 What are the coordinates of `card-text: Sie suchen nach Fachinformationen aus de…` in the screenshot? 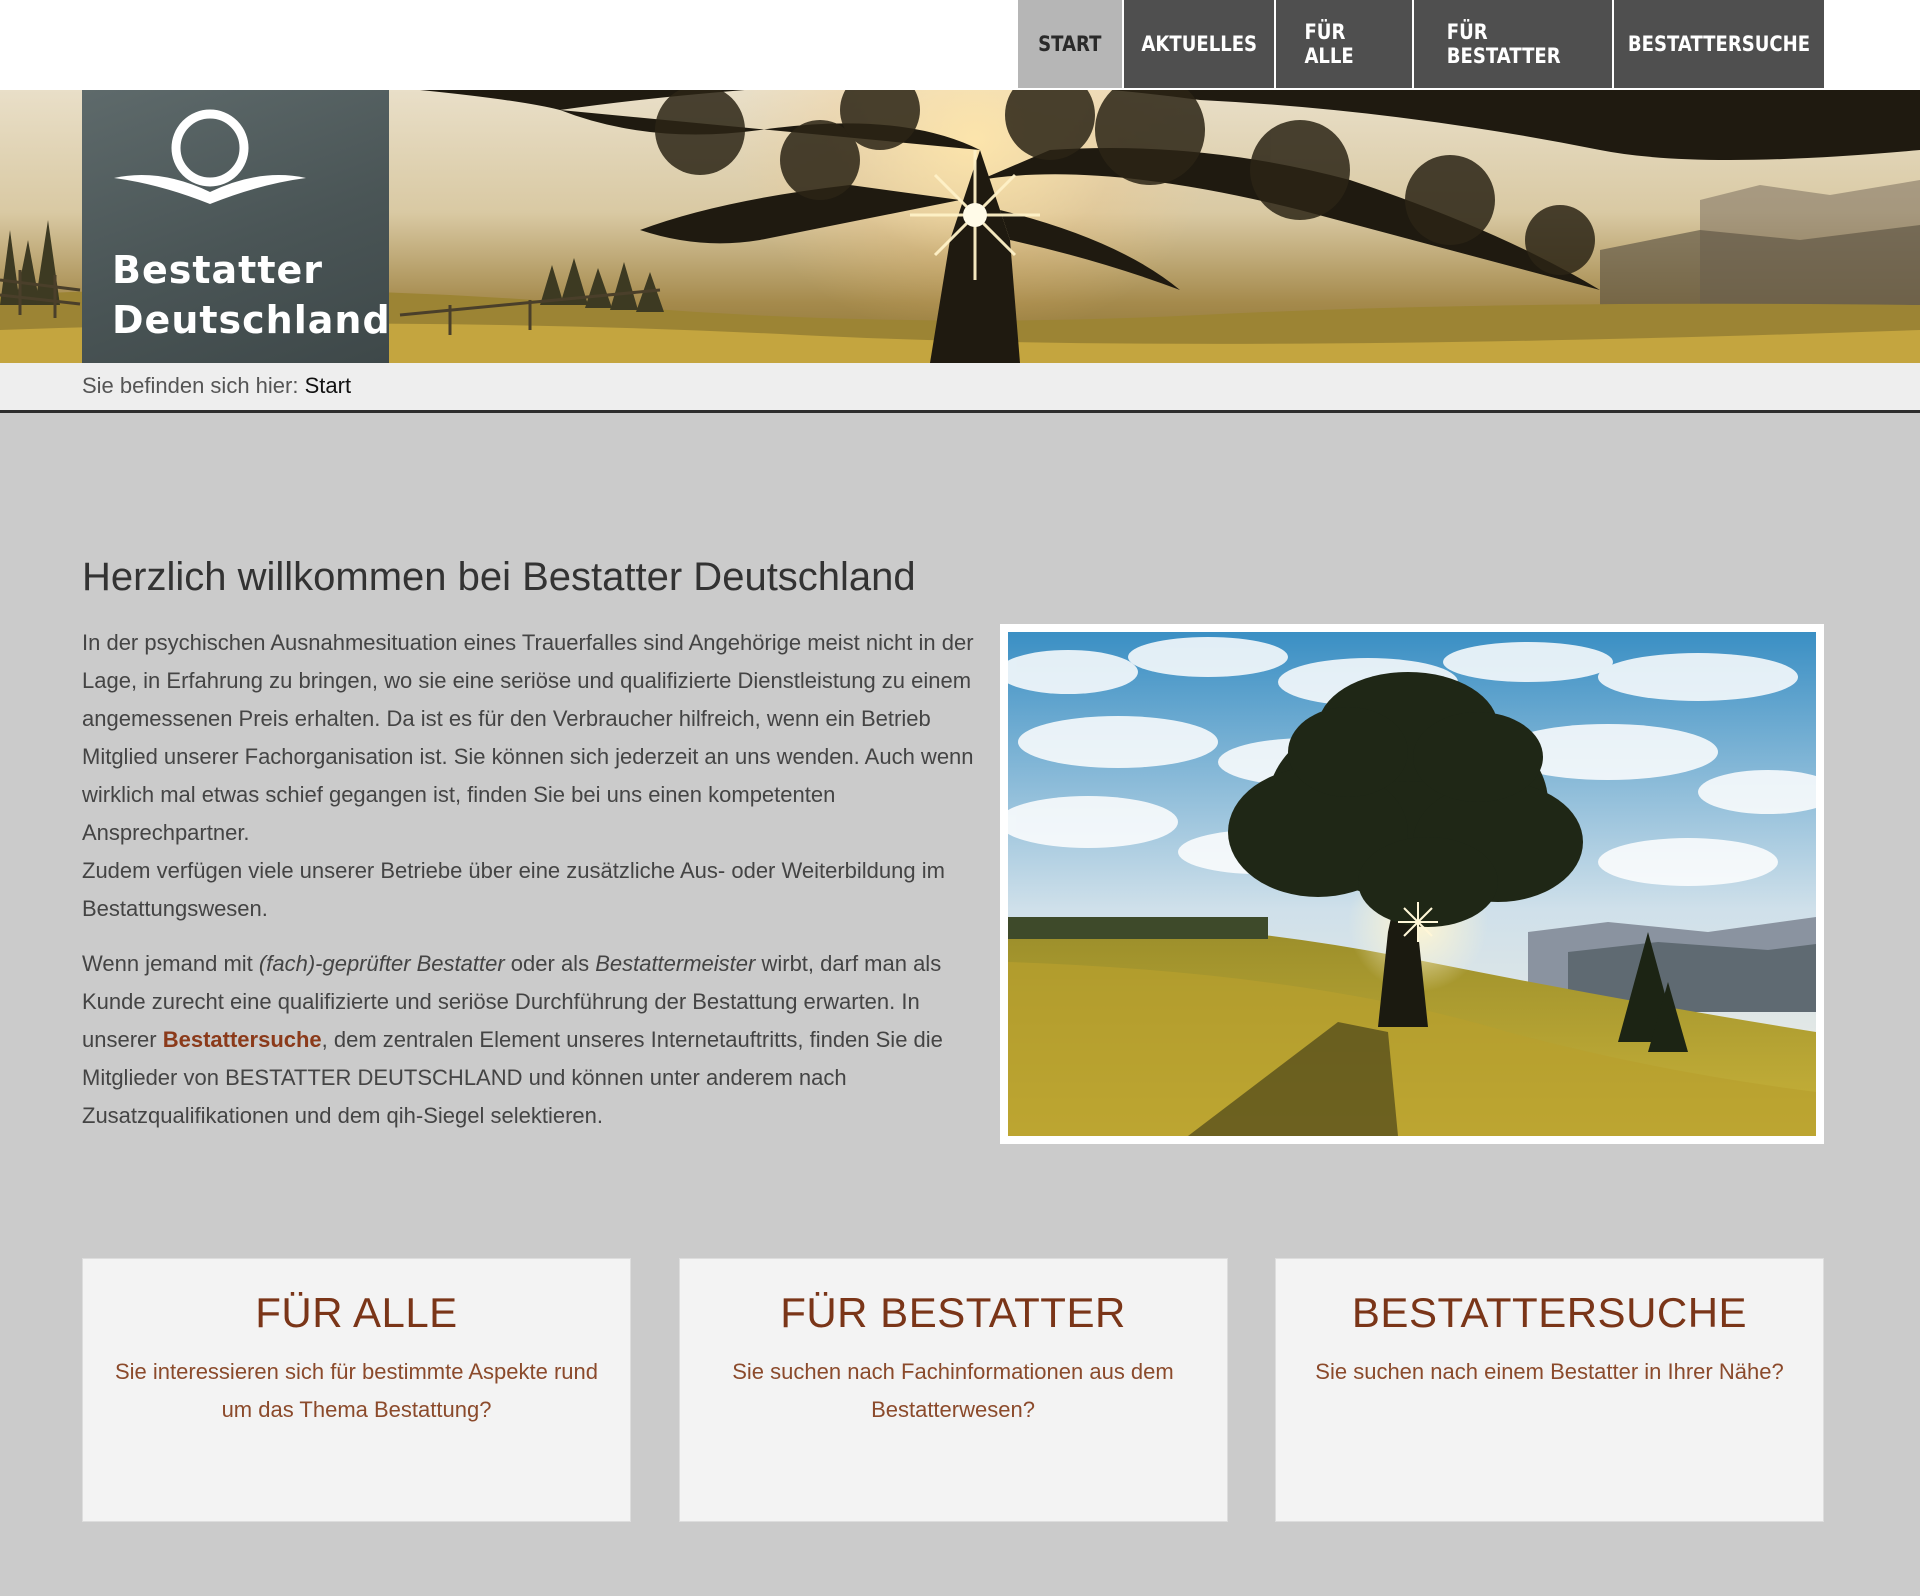 It's located at (953, 1390).